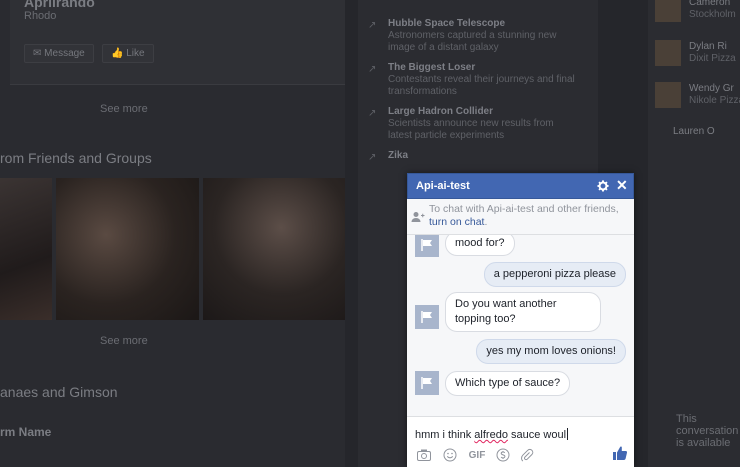 Image resolution: width=740 pixels, height=467 pixels. Describe the element at coordinates (177, 42) in the screenshot. I see `profile-card: Aprilrando Rhodo ✉ Message 👍 Like` at that location.